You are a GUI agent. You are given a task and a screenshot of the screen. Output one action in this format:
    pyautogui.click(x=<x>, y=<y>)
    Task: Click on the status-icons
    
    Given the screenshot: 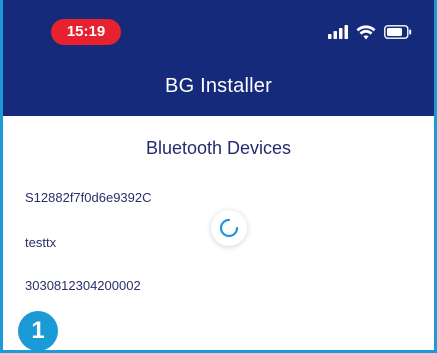 What is the action you would take?
    pyautogui.click(x=370, y=32)
    